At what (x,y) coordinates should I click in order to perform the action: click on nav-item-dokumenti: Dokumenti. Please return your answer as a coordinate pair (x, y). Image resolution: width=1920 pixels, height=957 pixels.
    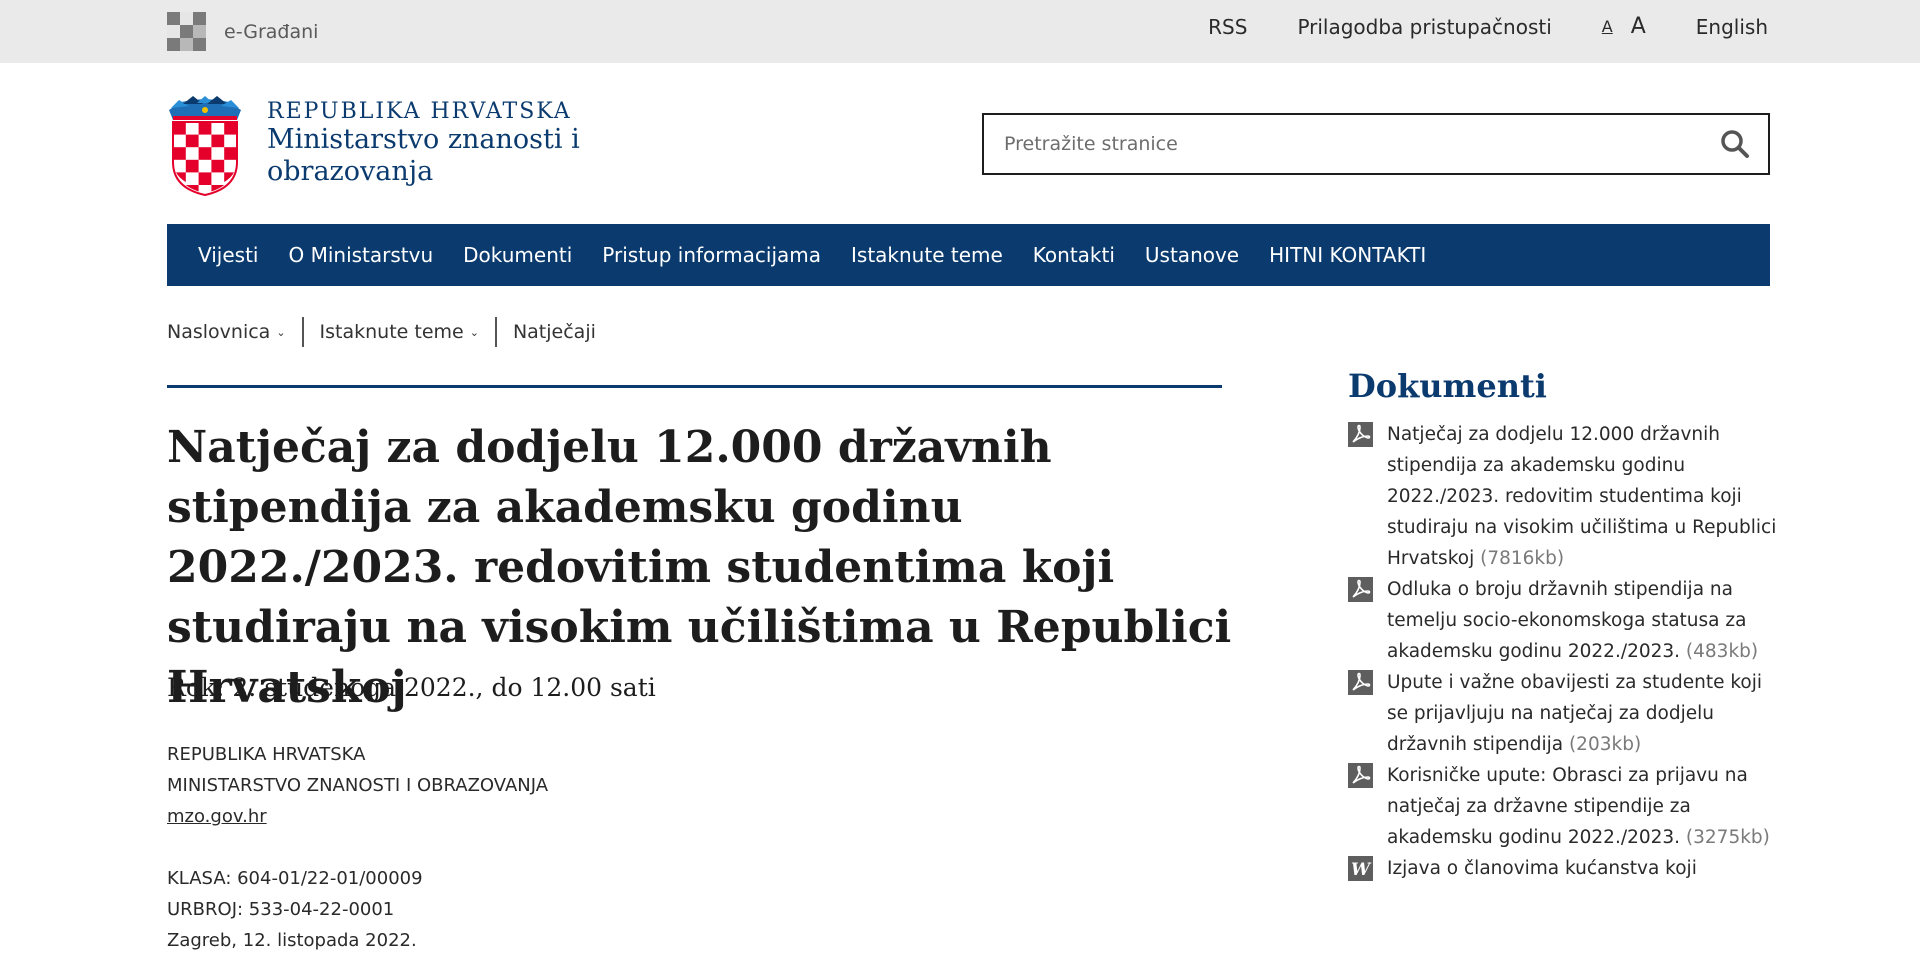
    Looking at the image, I should click on (517, 255).